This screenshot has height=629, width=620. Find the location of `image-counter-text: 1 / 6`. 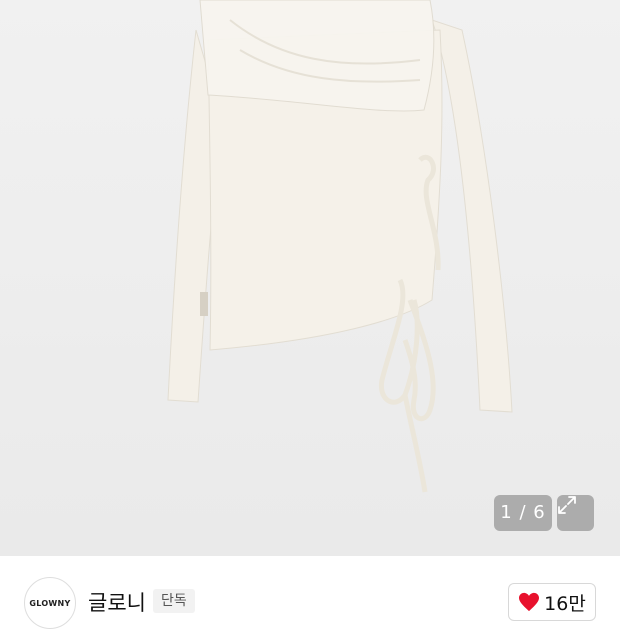

image-counter-text: 1 / 6 is located at coordinates (523, 512).